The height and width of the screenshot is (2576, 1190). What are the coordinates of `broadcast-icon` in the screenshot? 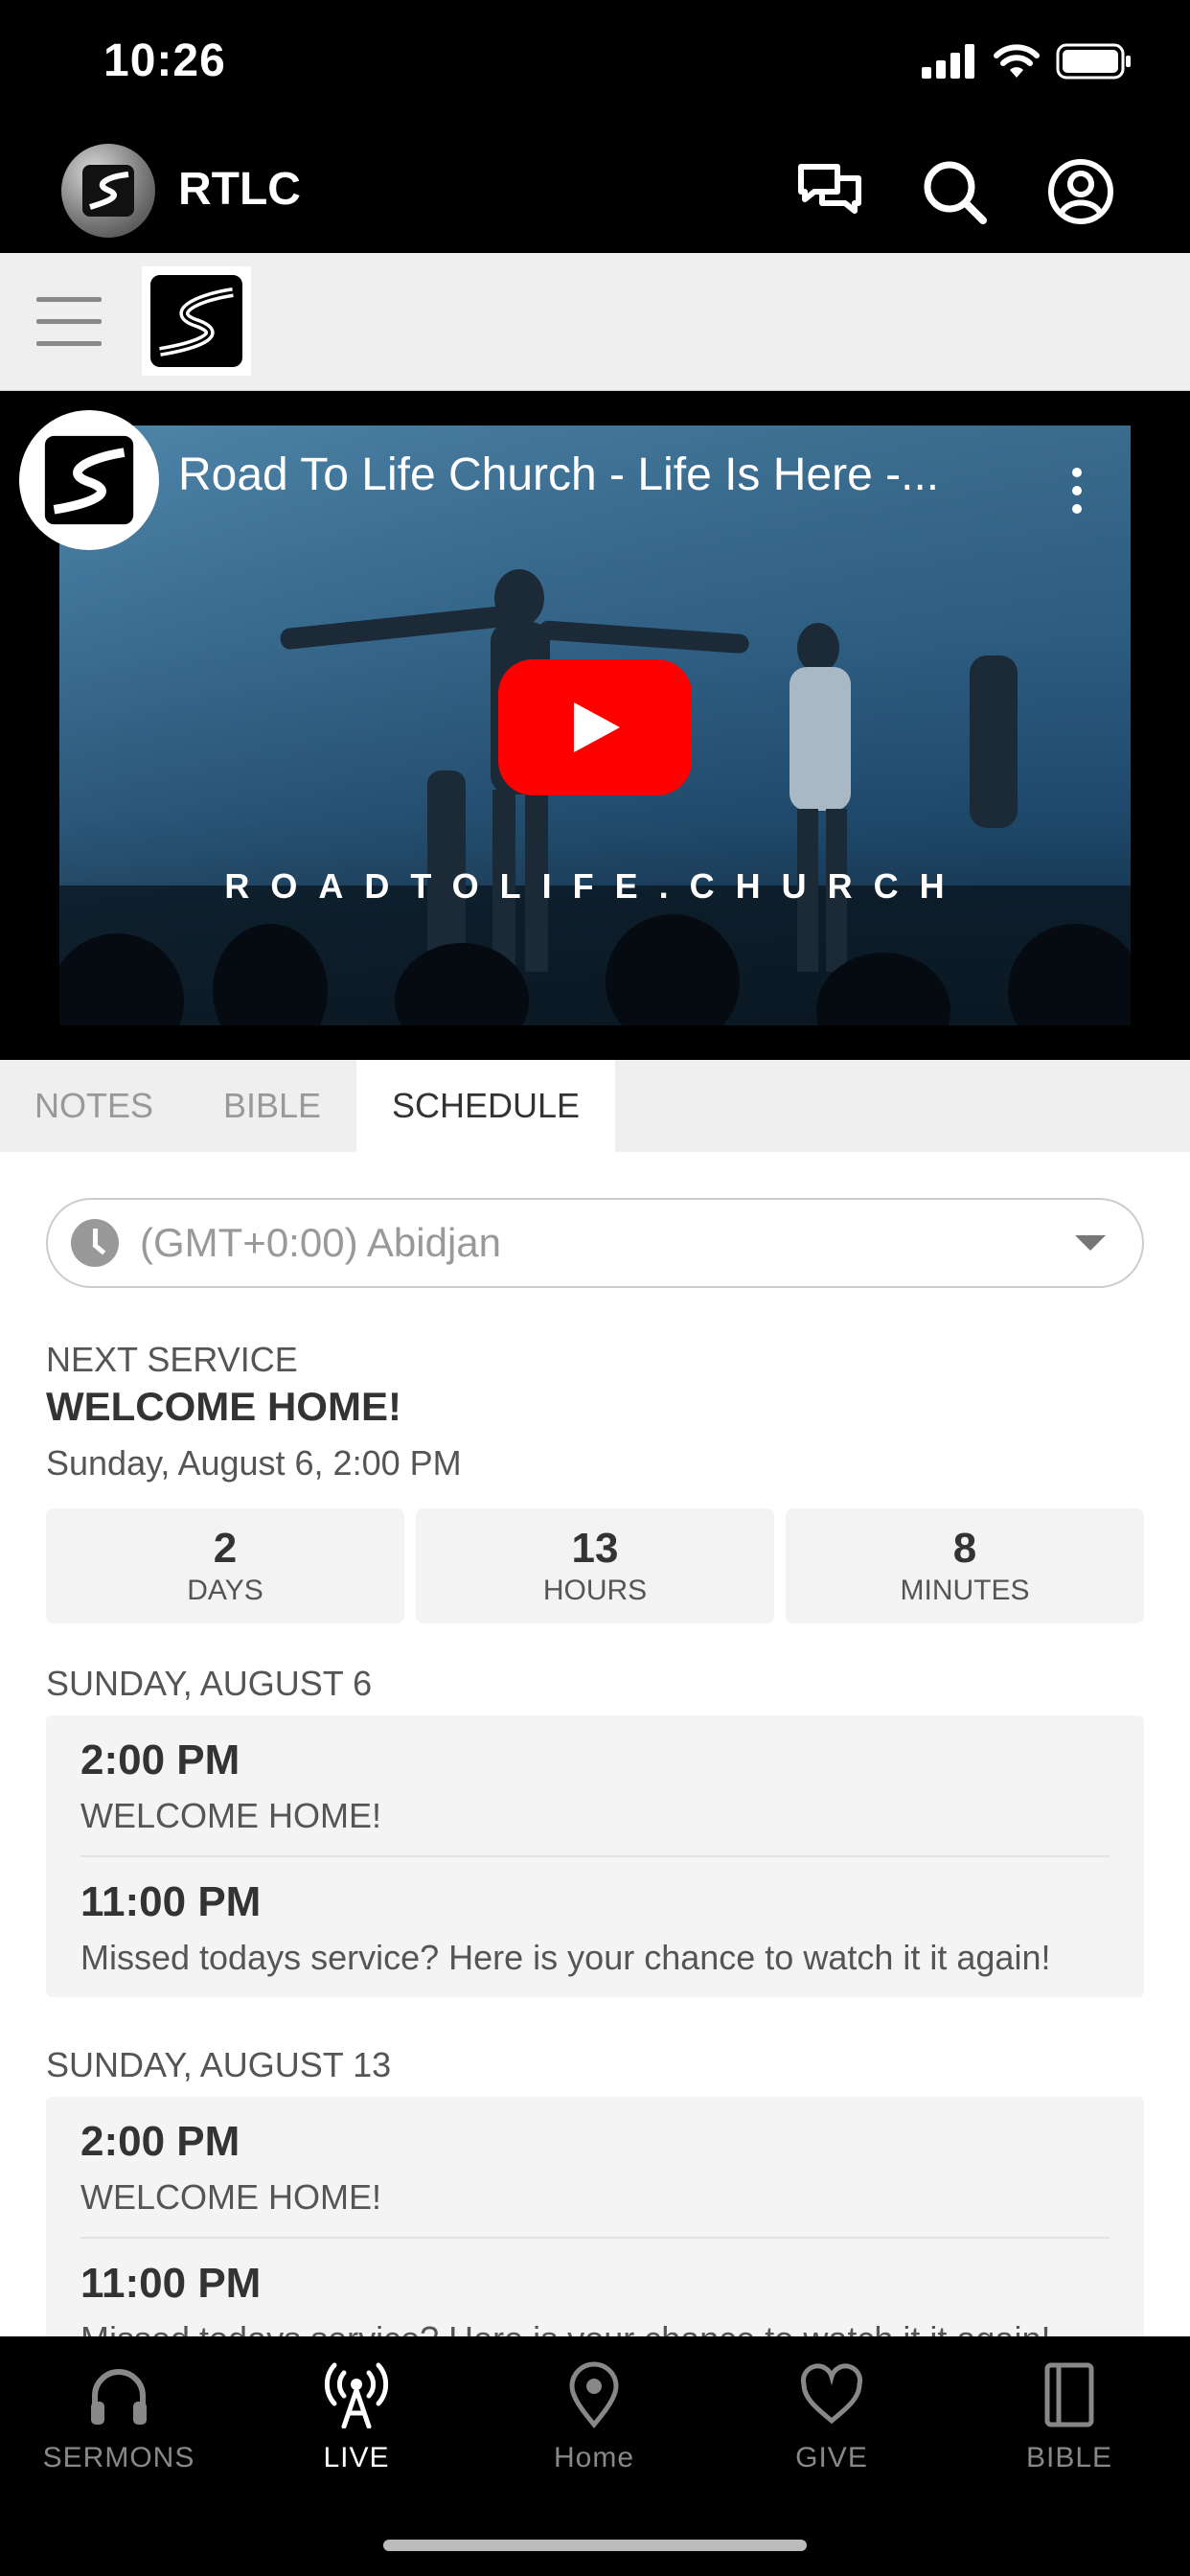 It's located at (357, 2395).